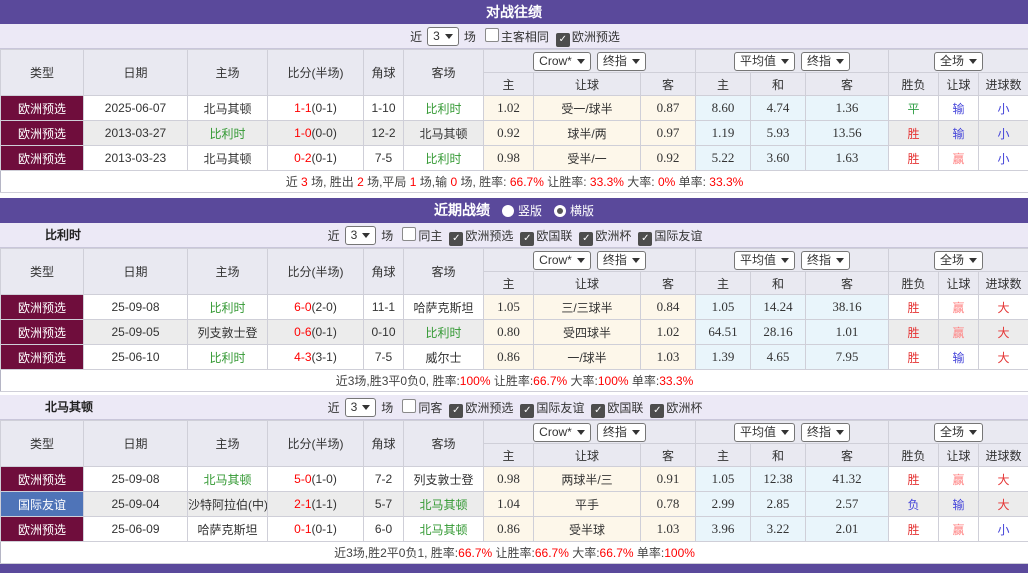 The height and width of the screenshot is (573, 1028). I want to click on score-halftime: (2-0), so click(324, 307).